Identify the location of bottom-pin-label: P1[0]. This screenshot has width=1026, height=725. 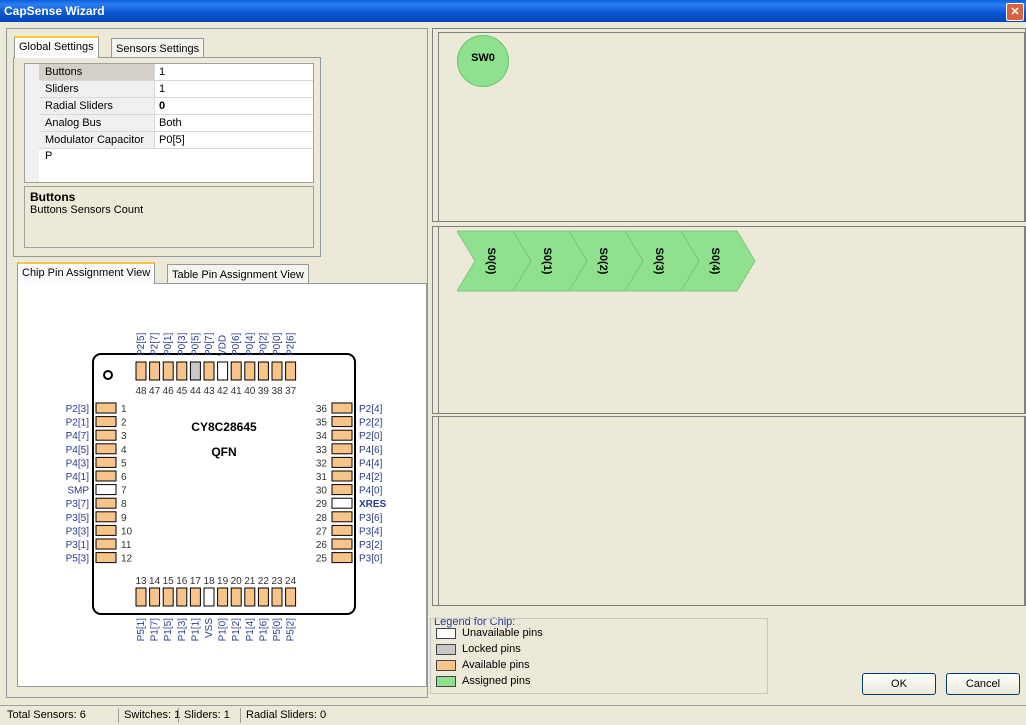
(223, 630).